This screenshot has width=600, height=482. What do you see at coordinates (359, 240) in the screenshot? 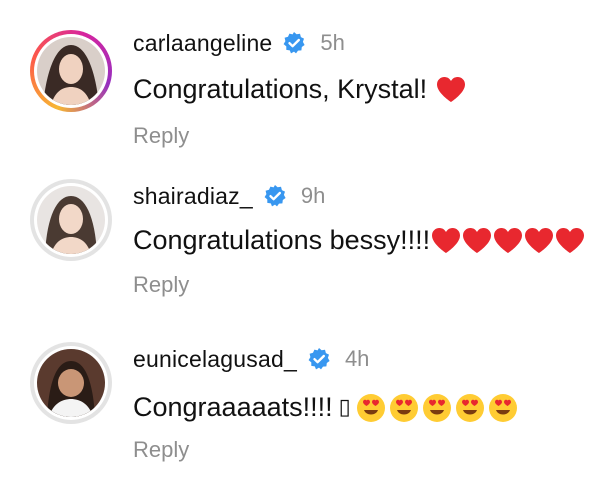
I see `comment-text: Congratulations bessy!!!!` at bounding box center [359, 240].